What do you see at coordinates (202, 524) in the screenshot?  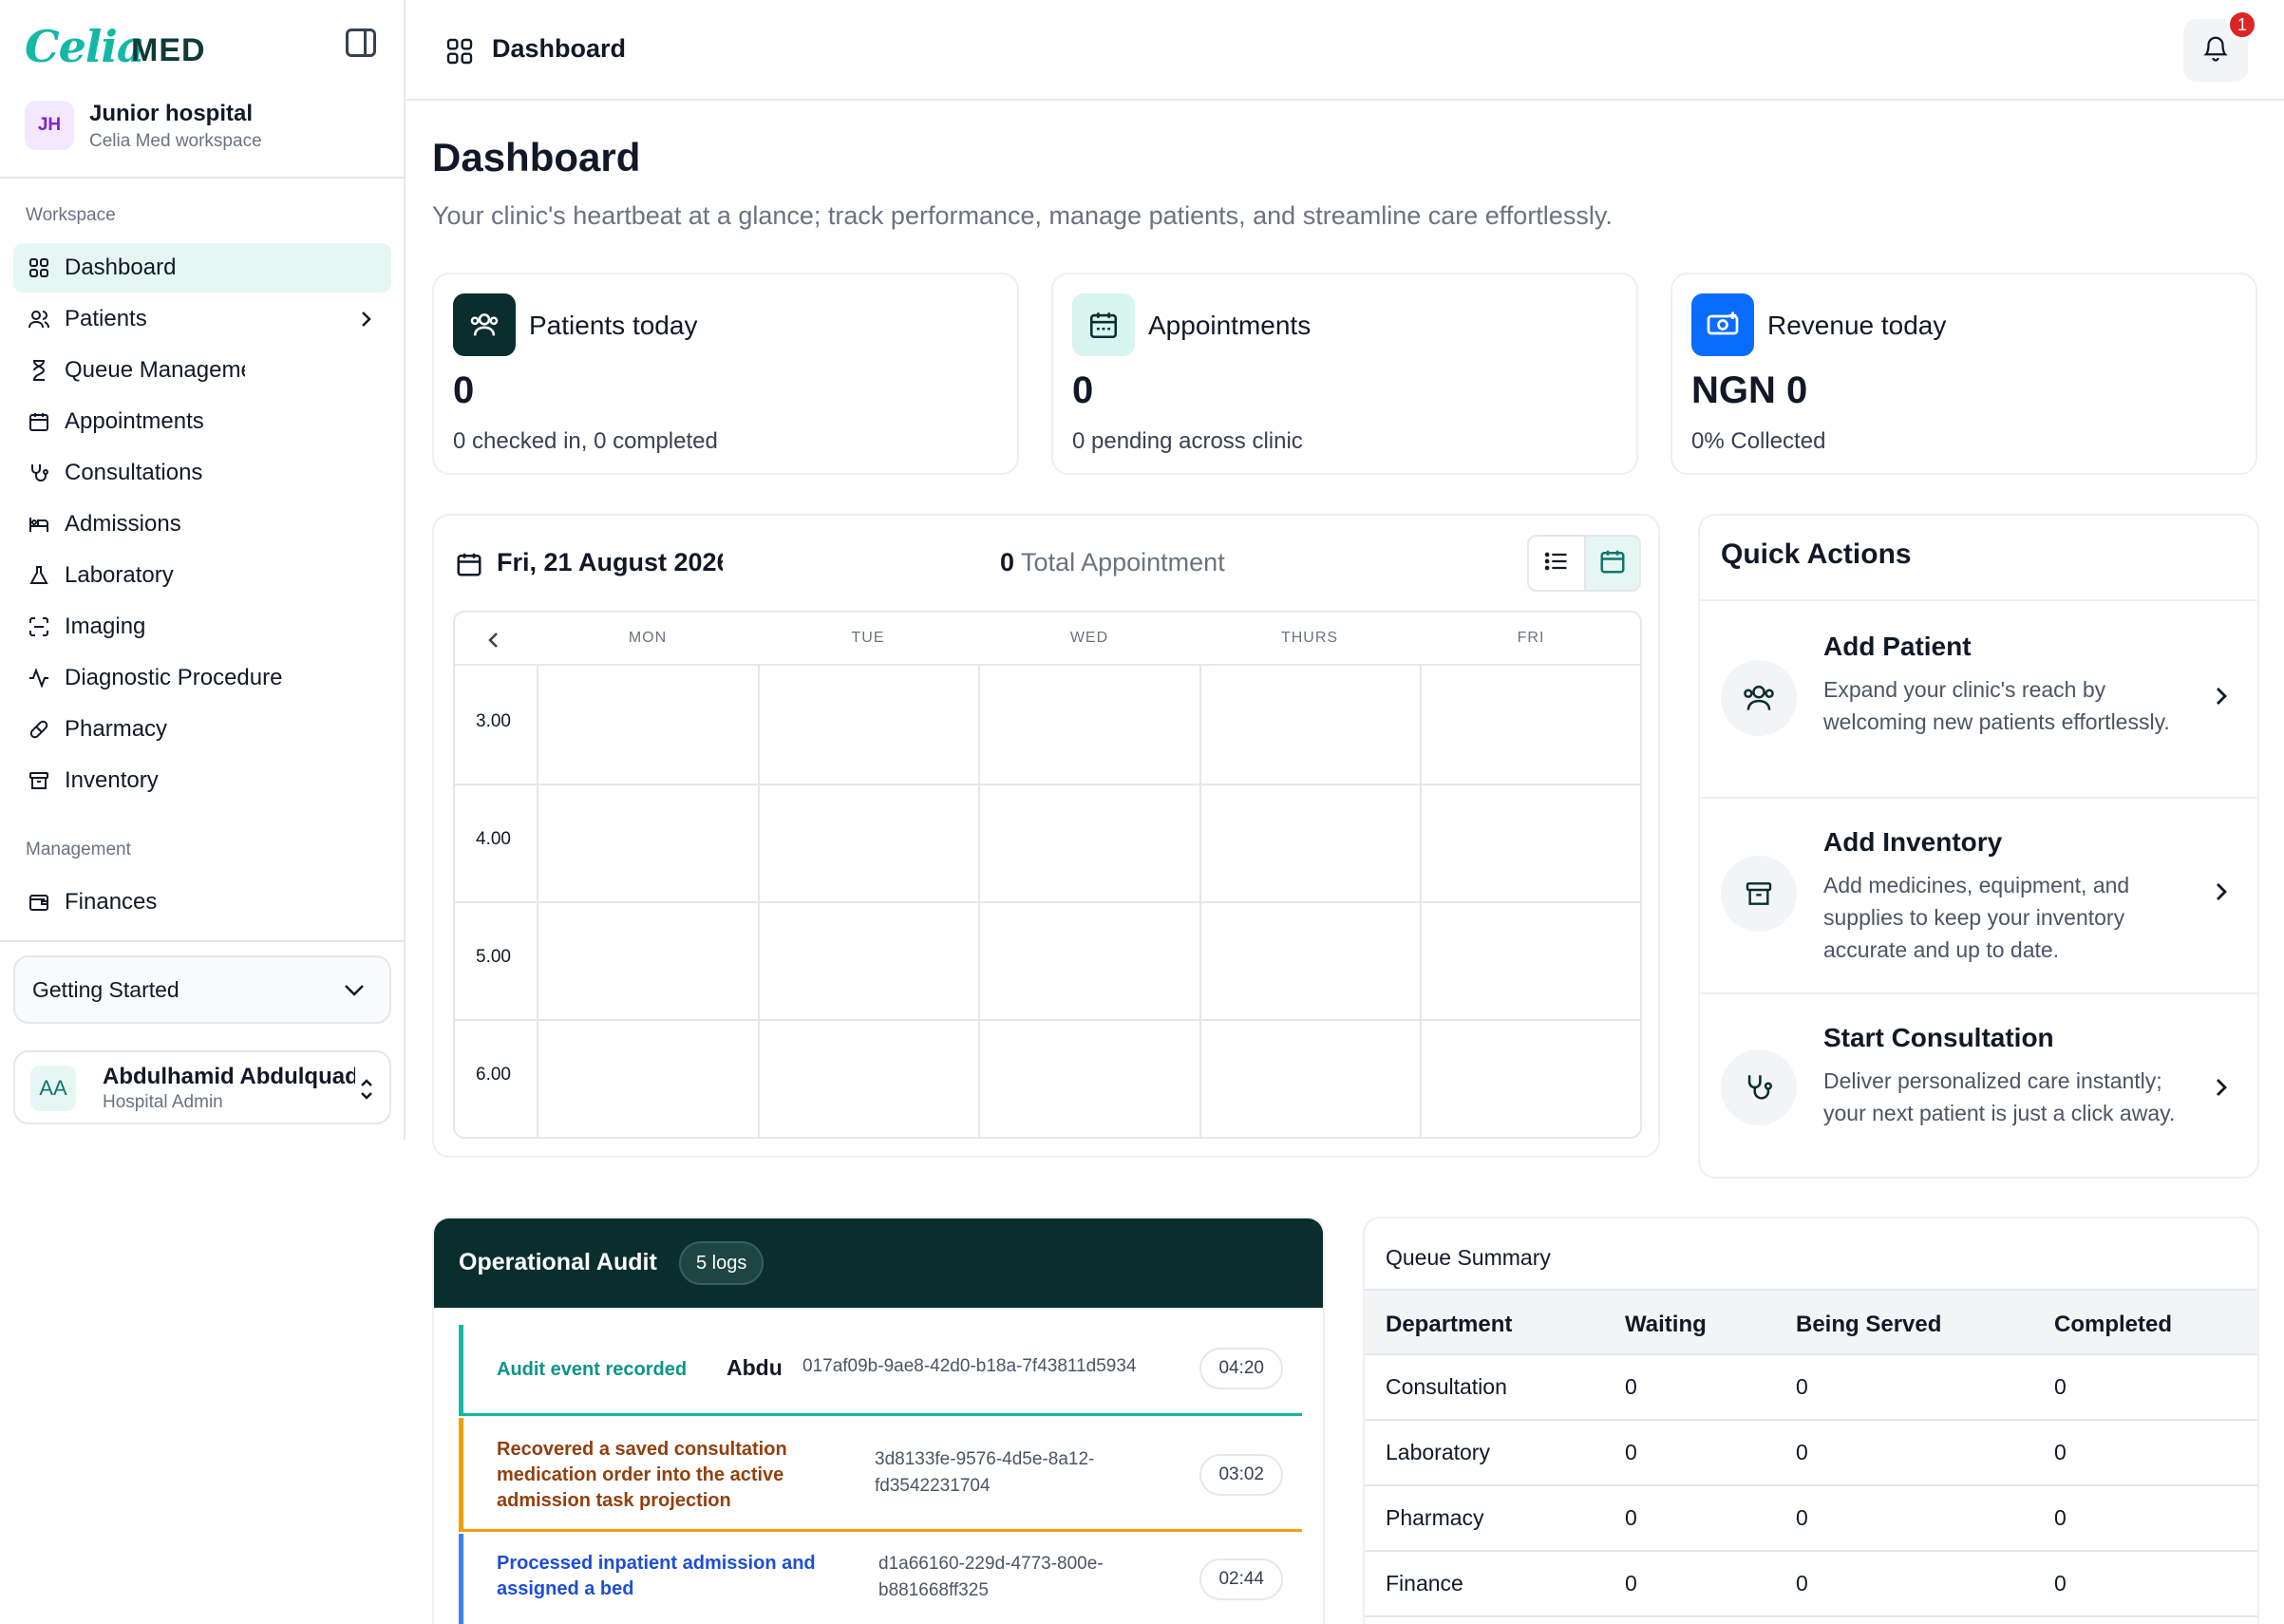 I see `sidebar-item-admissions: Admissions` at bounding box center [202, 524].